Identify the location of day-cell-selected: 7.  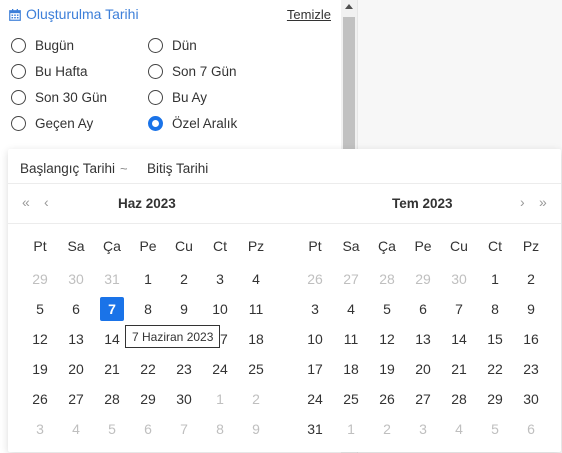
(112, 309).